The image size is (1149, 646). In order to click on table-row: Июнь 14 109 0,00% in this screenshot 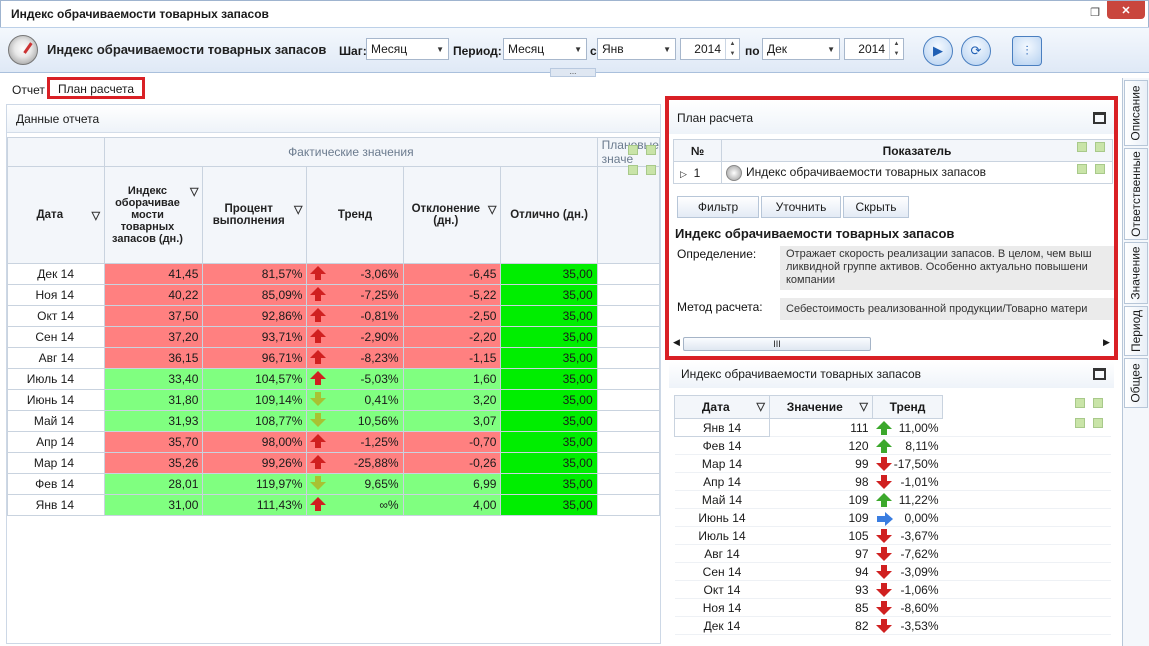, I will do `click(892, 517)`.